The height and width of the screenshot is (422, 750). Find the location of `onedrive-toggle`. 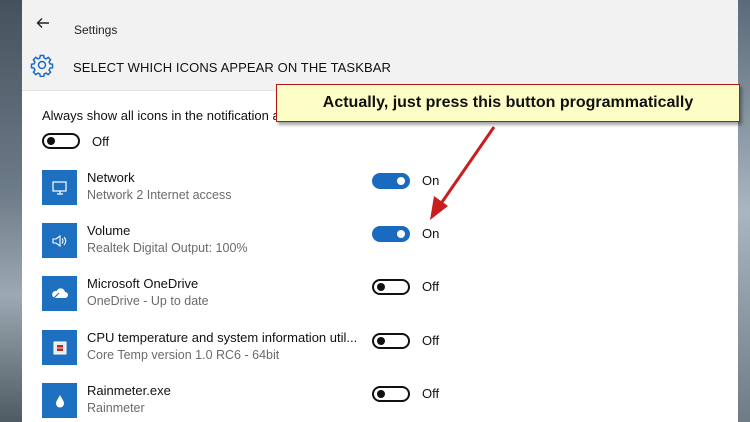

onedrive-toggle is located at coordinates (391, 287).